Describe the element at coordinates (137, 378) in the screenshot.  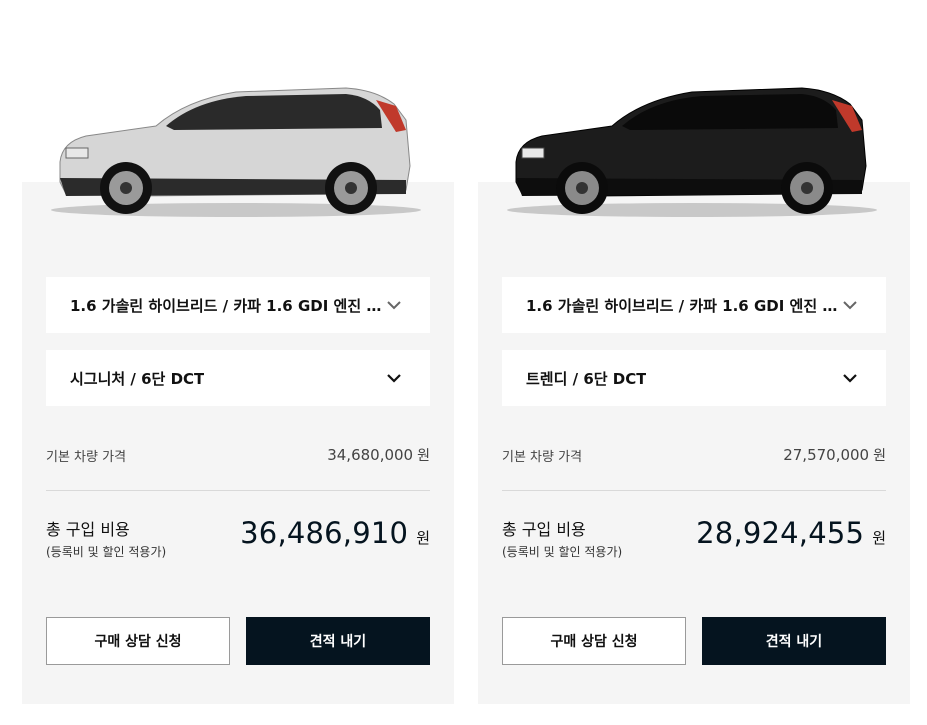
I see `trim-select-label: 시그니처 / 6단 DCT` at that location.